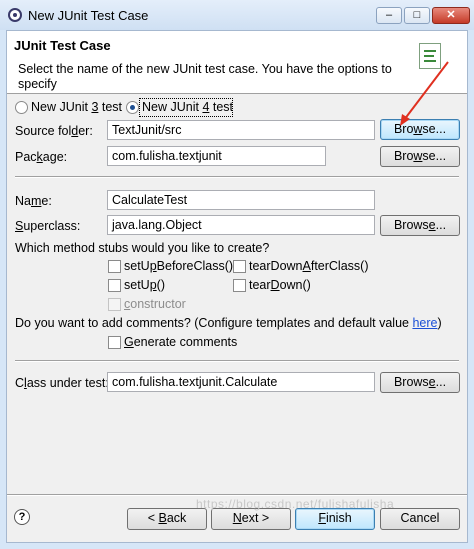 The width and height of the screenshot is (474, 549). What do you see at coordinates (424, 93) in the screenshot?
I see `annotation-arrow` at bounding box center [424, 93].